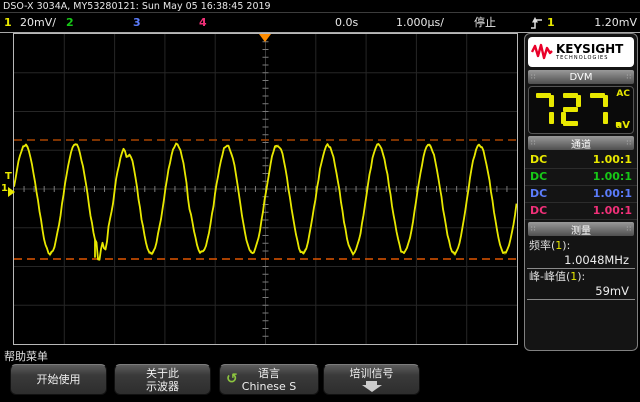  What do you see at coordinates (371, 379) in the screenshot?
I see `softkey-training-signals: 培训信号` at bounding box center [371, 379].